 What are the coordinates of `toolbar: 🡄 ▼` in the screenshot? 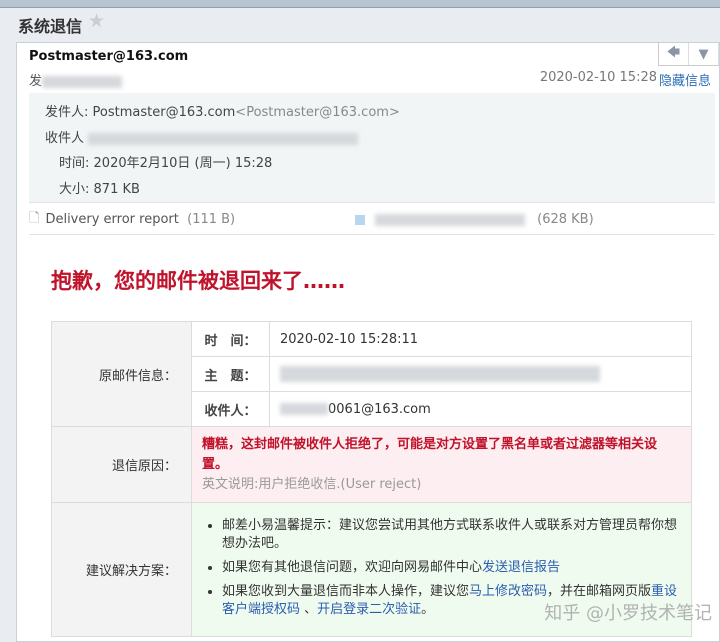 It's located at (688, 54).